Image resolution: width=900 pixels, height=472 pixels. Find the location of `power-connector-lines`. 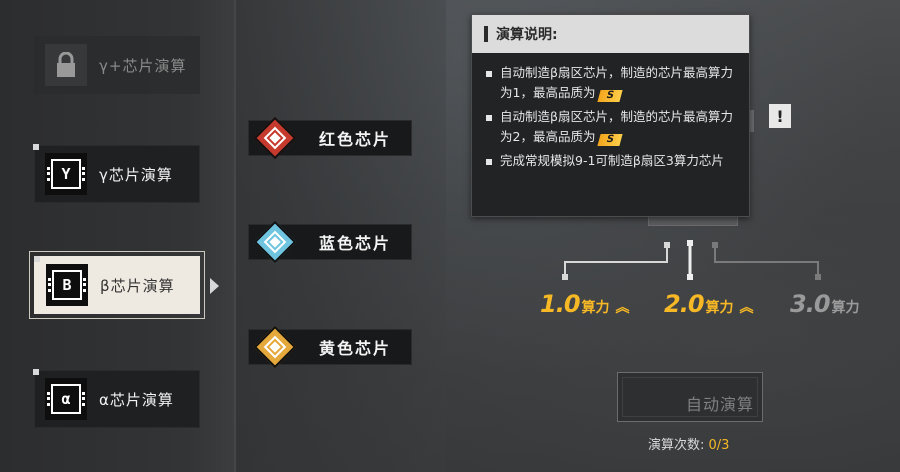

power-connector-lines is located at coordinates (691, 260).